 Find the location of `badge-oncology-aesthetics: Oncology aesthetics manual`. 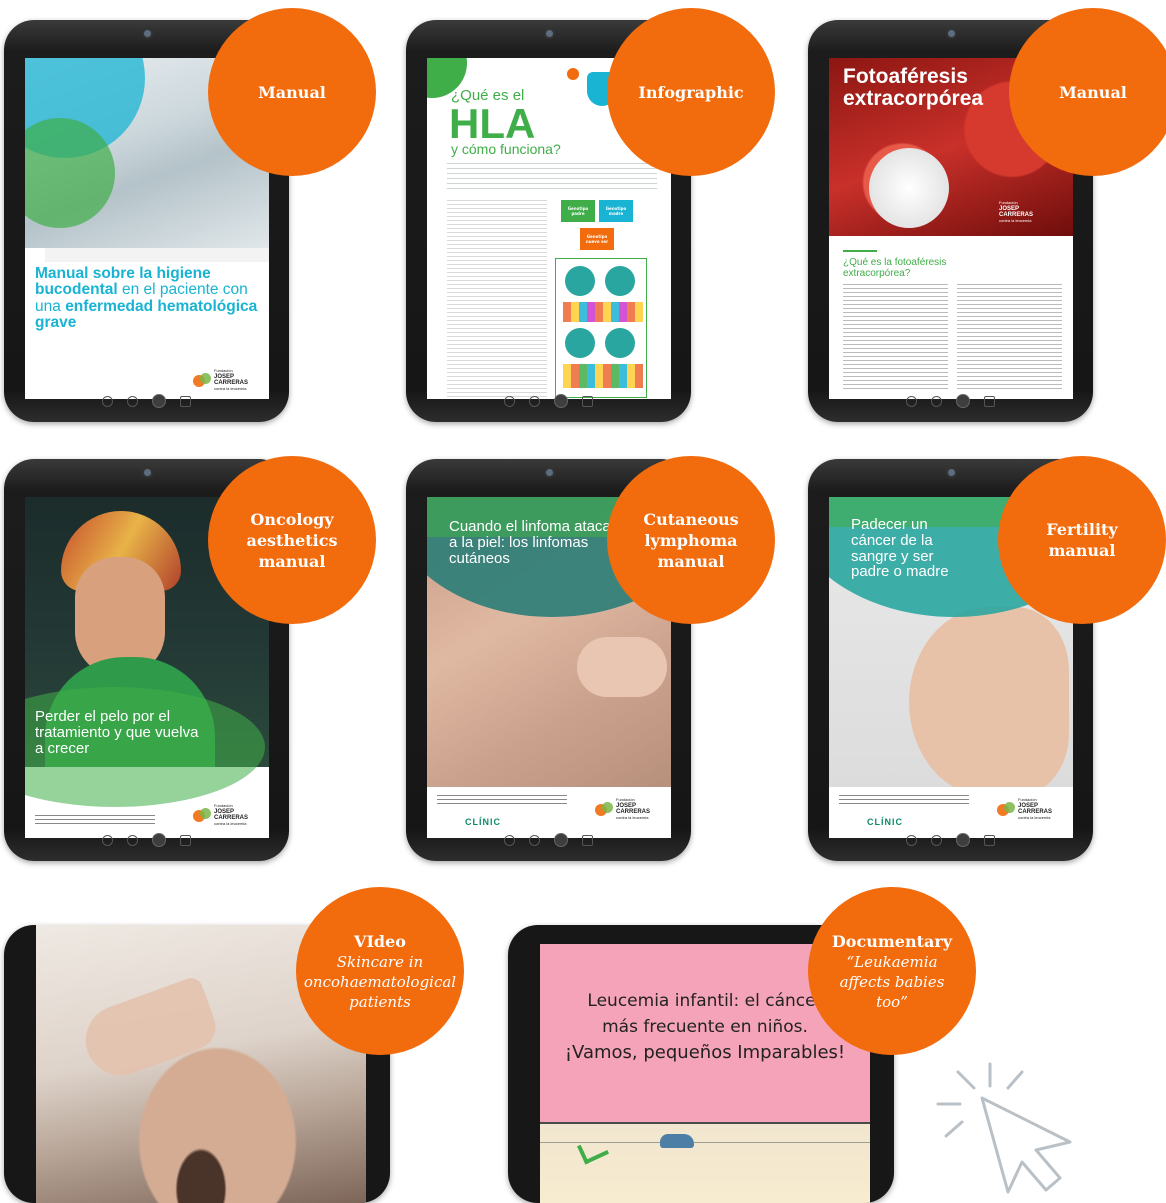

badge-oncology-aesthetics: Oncology aesthetics manual is located at coordinates (292, 540).